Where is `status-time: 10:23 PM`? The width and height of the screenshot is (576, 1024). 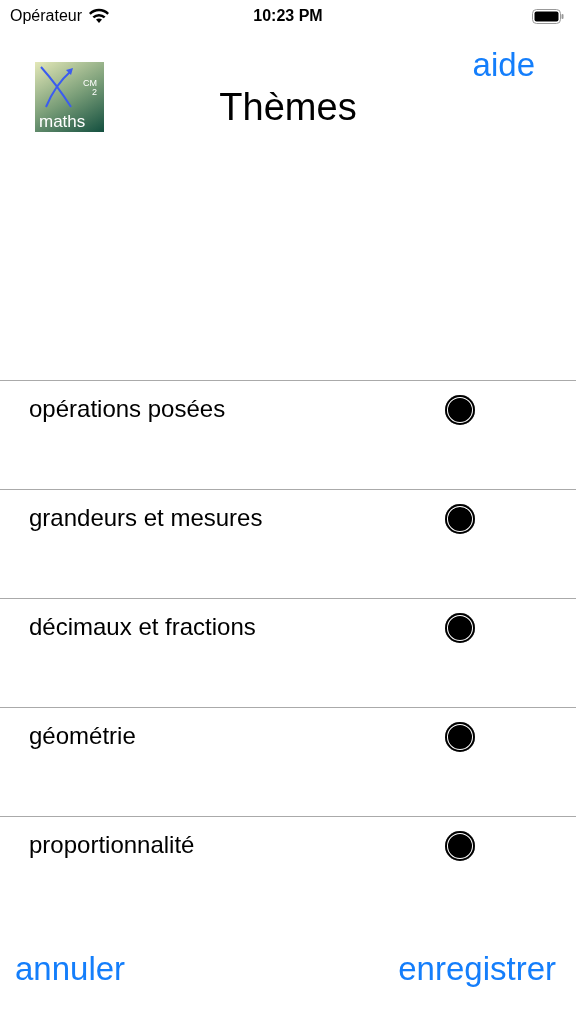
status-time: 10:23 PM is located at coordinates (288, 16).